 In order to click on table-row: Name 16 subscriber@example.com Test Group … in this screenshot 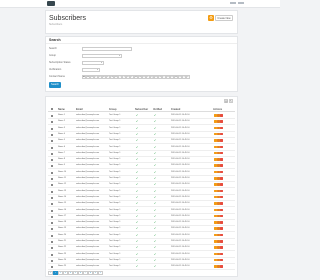, I will do `click(141, 211)`.